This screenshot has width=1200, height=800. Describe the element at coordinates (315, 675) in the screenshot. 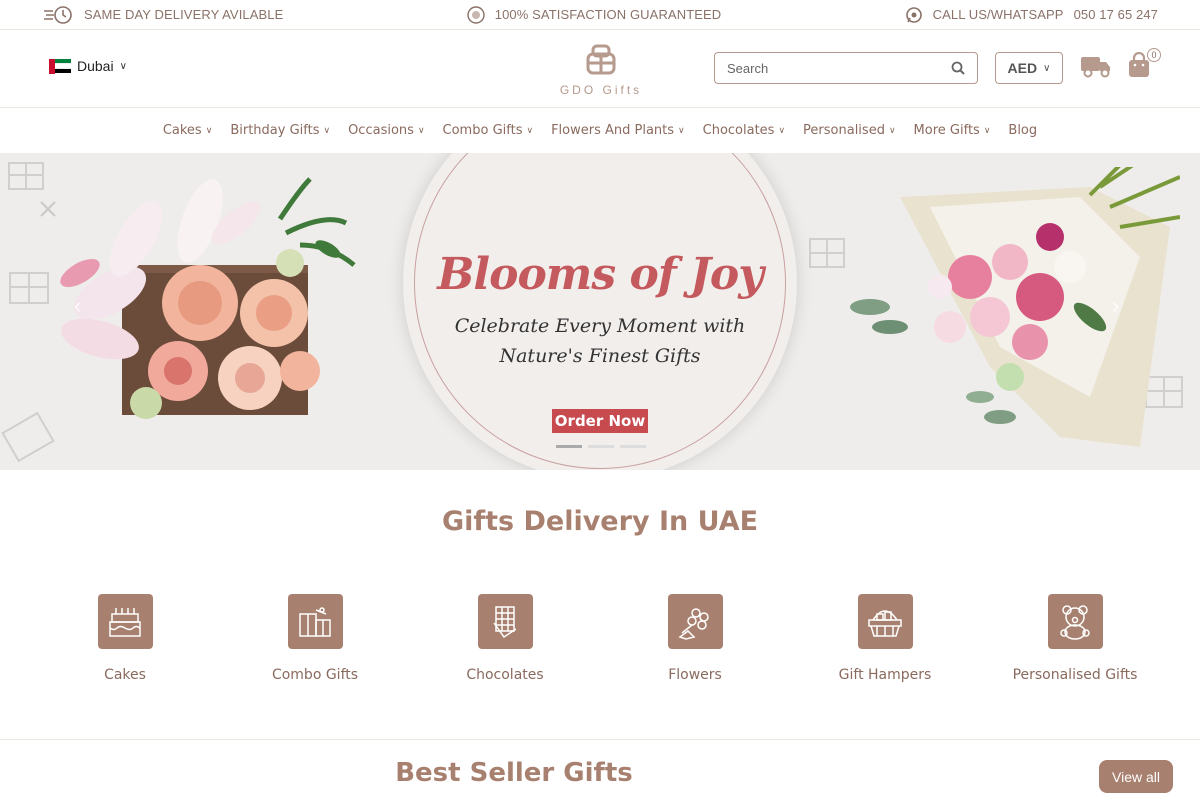

I see `category-label: Combo Gifts` at that location.